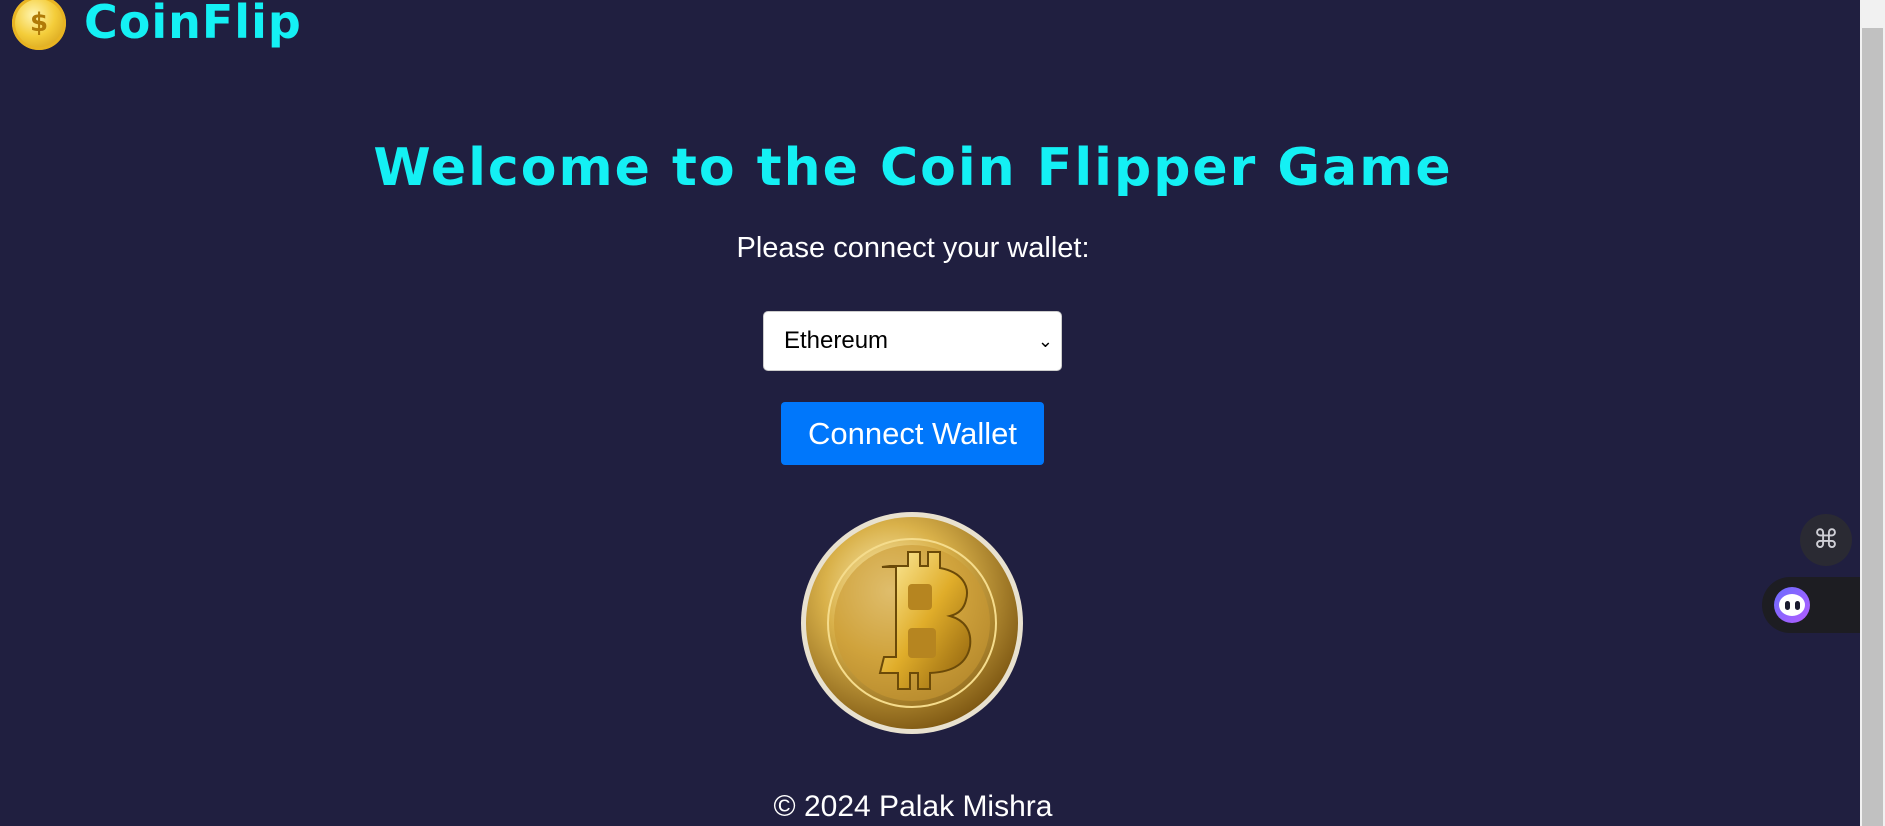 Image resolution: width=1885 pixels, height=826 pixels. What do you see at coordinates (913, 168) in the screenshot?
I see `page-title: Welcome to the Coin Flipper Game` at bounding box center [913, 168].